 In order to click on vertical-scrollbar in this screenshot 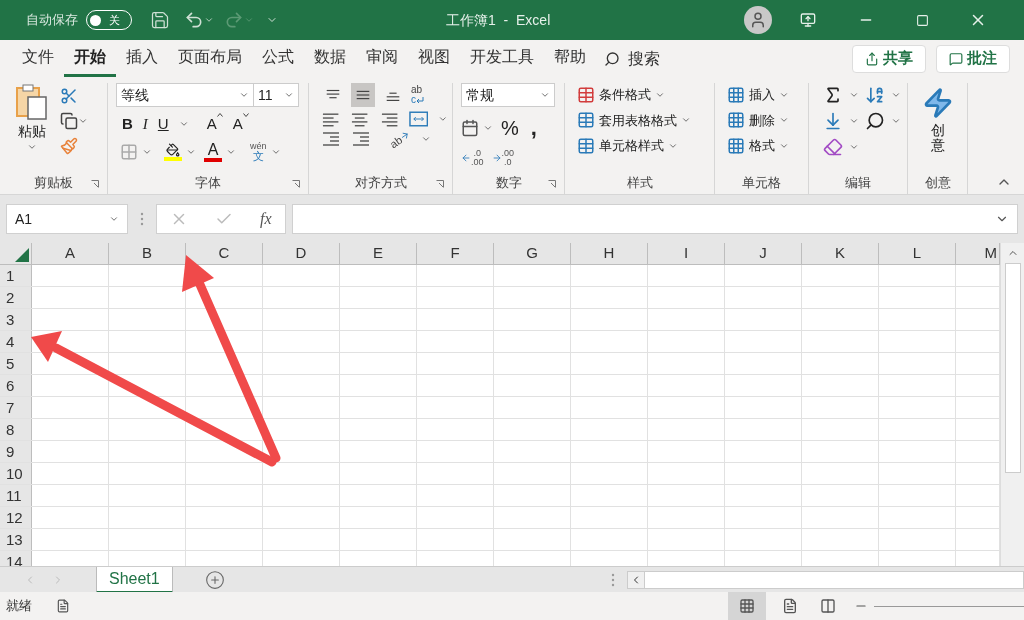, I will do `click(1012, 404)`.